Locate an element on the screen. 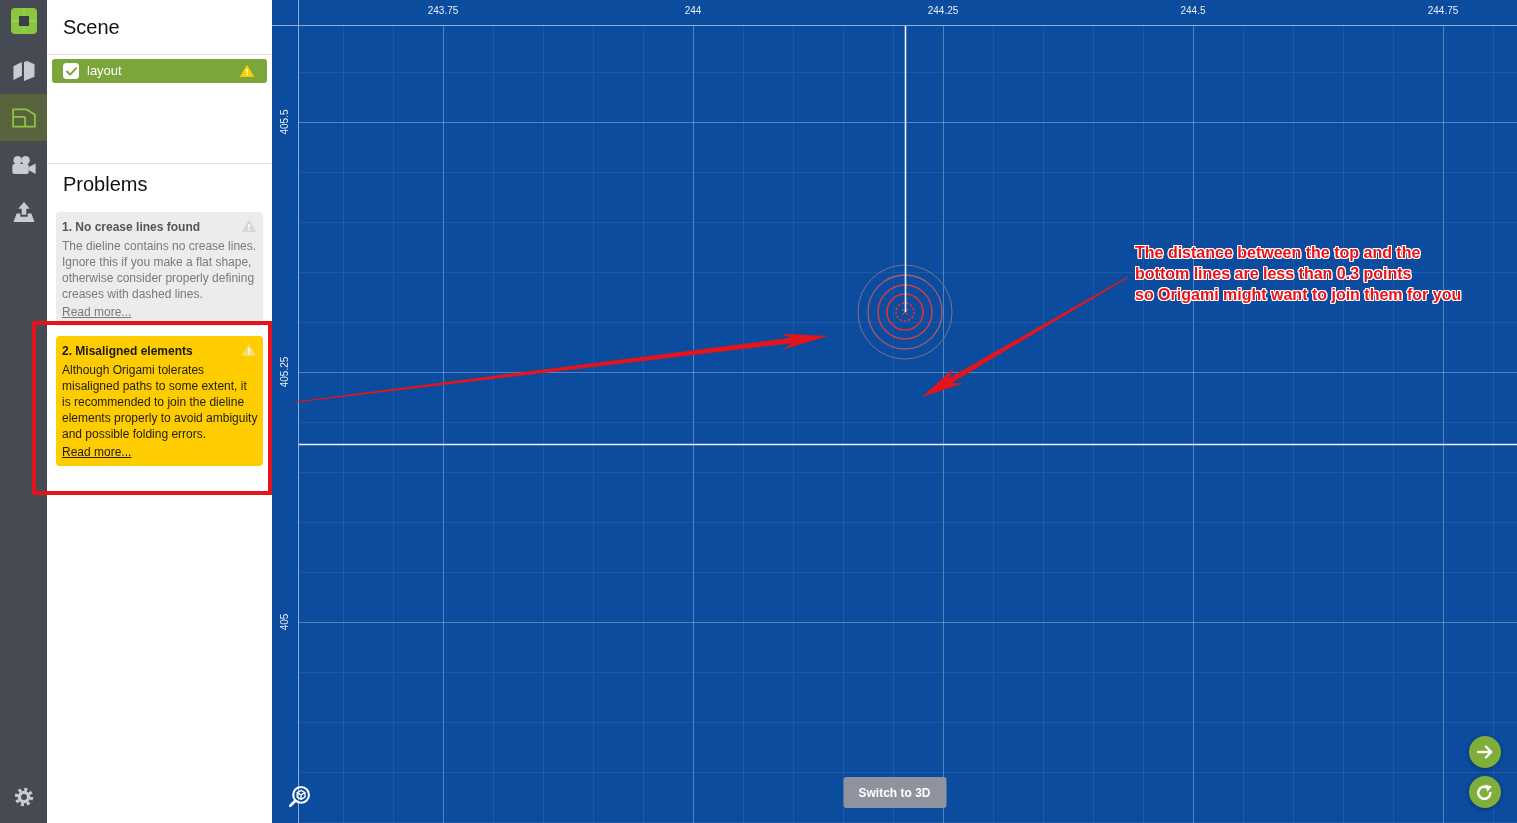  settings-icon is located at coordinates (23, 796).